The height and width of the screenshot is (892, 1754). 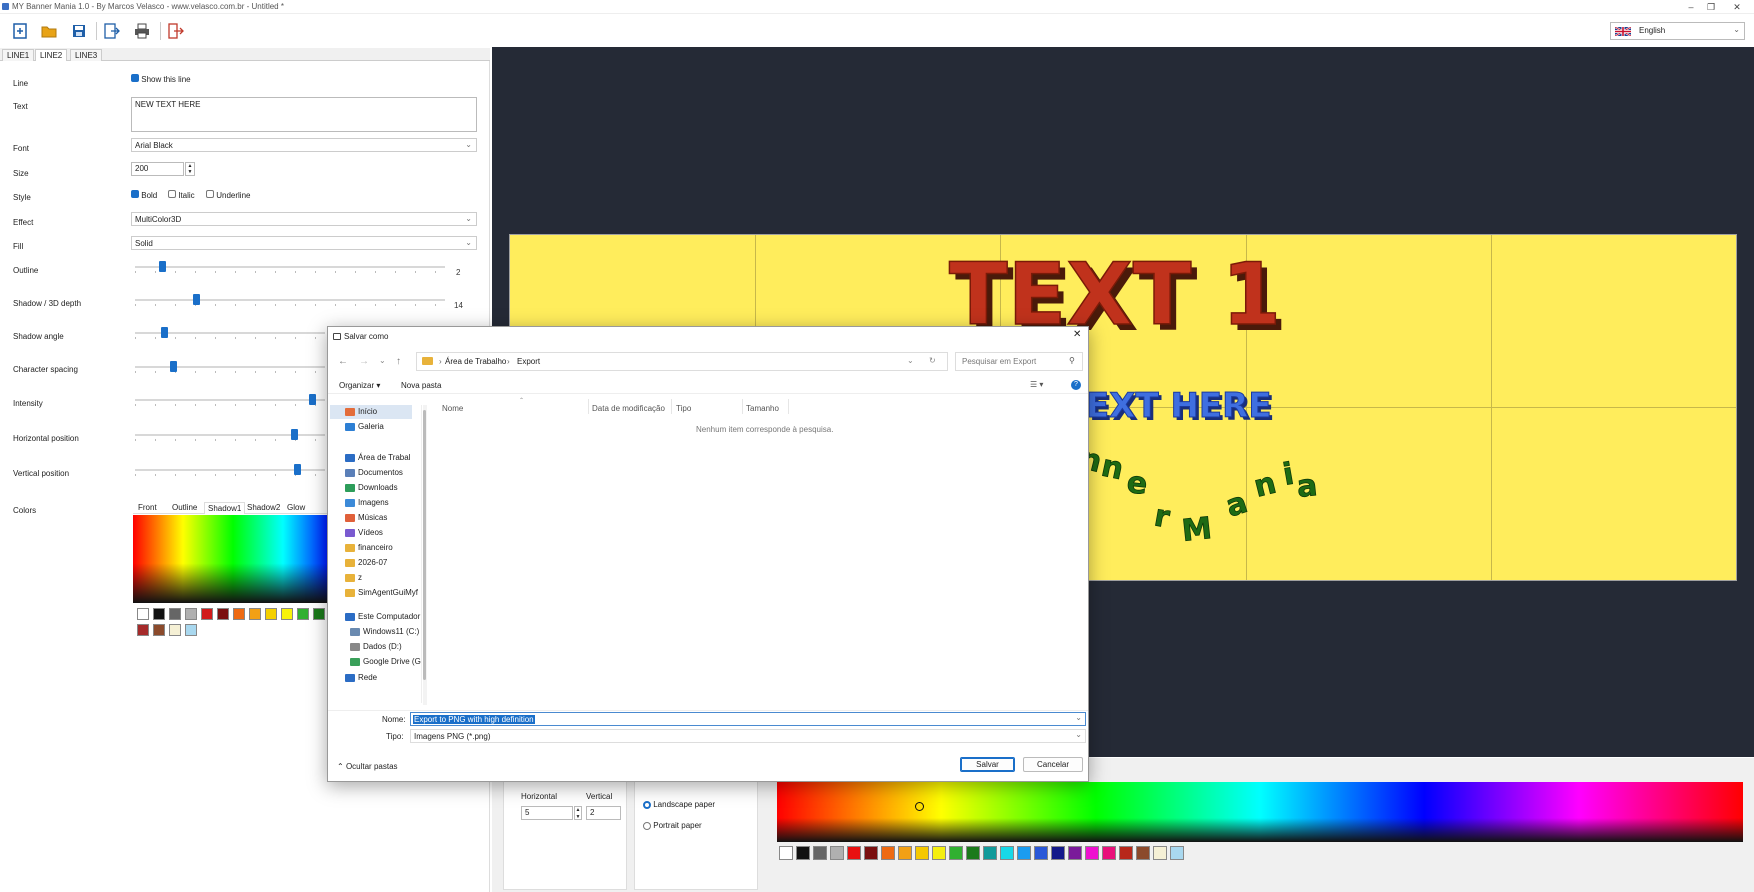 I want to click on effect-select: MultiColor3D ⌄, so click(x=304, y=219).